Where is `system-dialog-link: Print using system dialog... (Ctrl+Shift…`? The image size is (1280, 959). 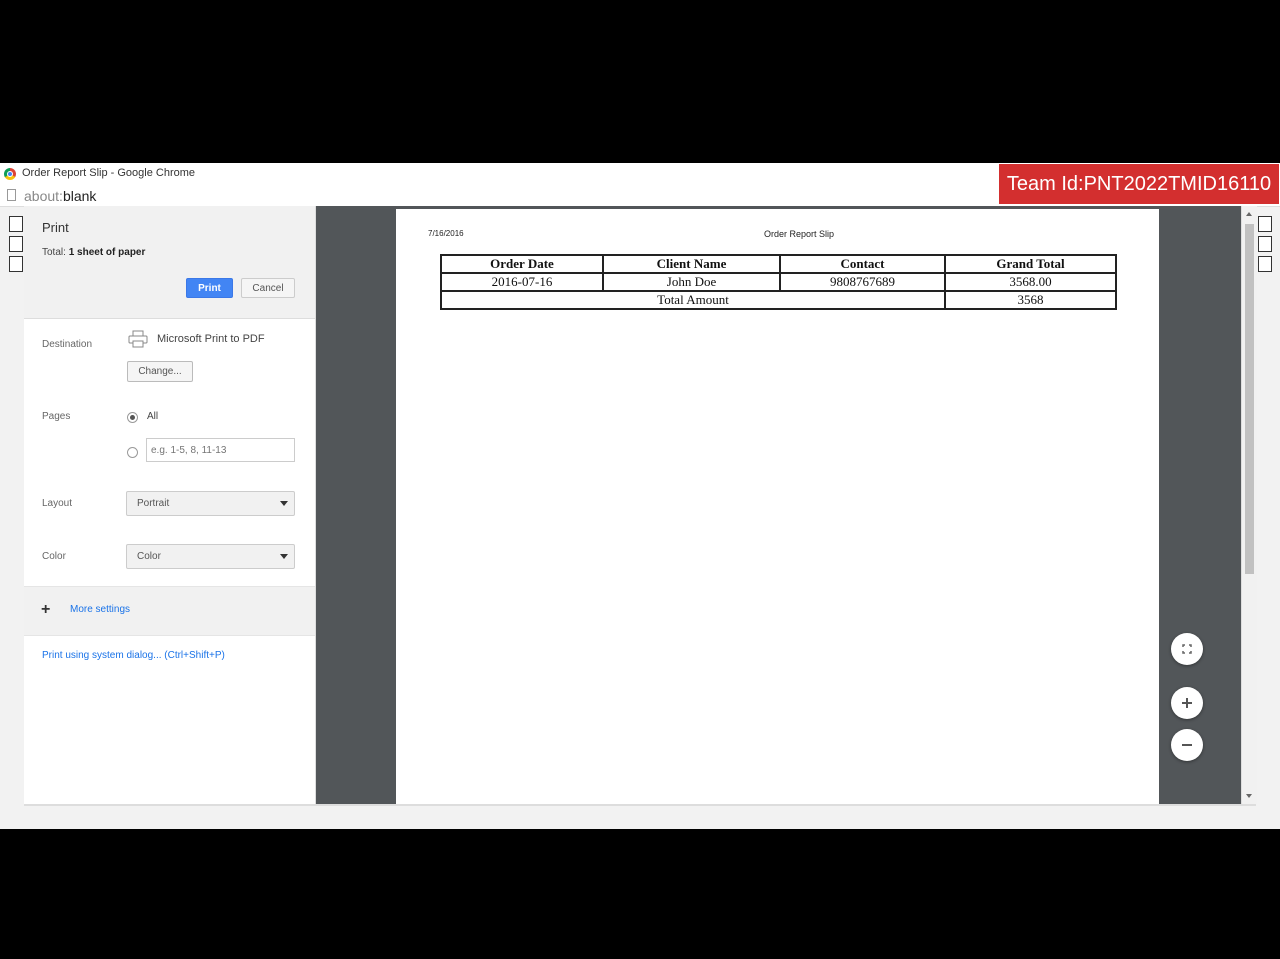 system-dialog-link: Print using system dialog... (Ctrl+Shift… is located at coordinates (133, 655).